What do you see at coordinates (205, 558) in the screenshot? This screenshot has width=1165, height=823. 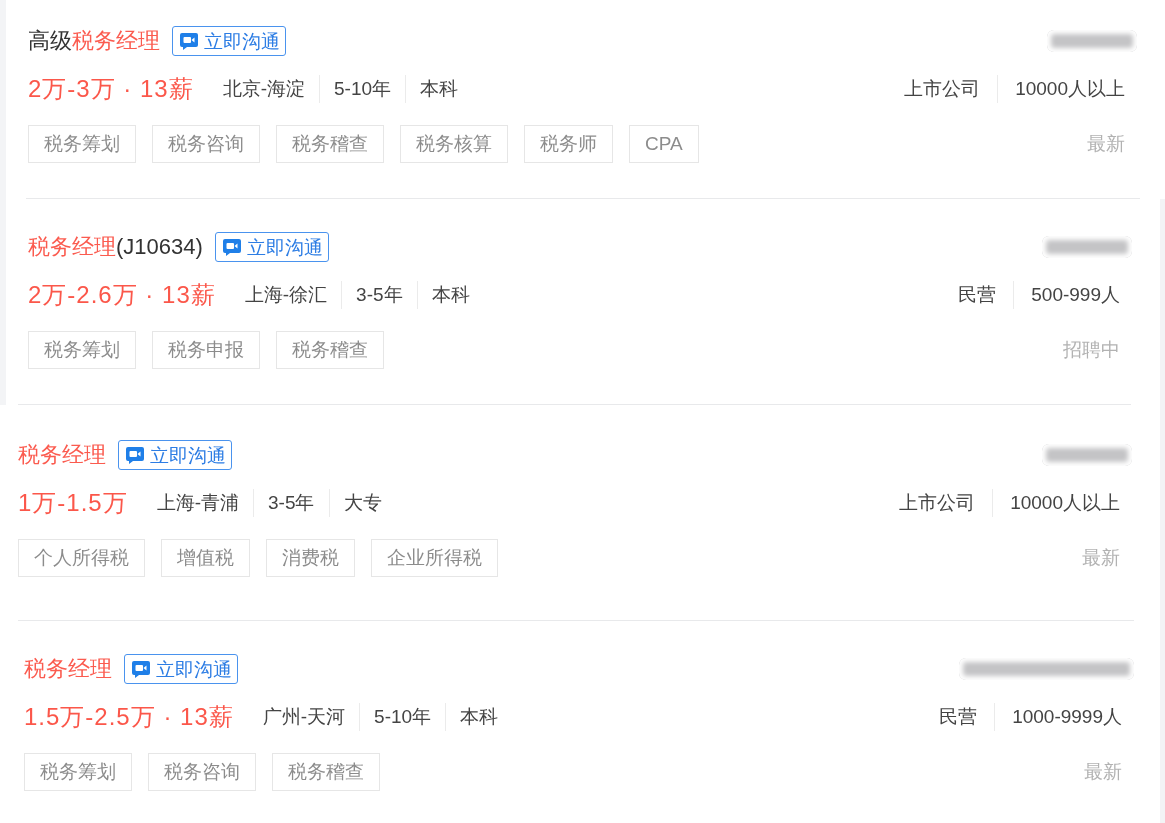 I see `skill-tag: 增值税` at bounding box center [205, 558].